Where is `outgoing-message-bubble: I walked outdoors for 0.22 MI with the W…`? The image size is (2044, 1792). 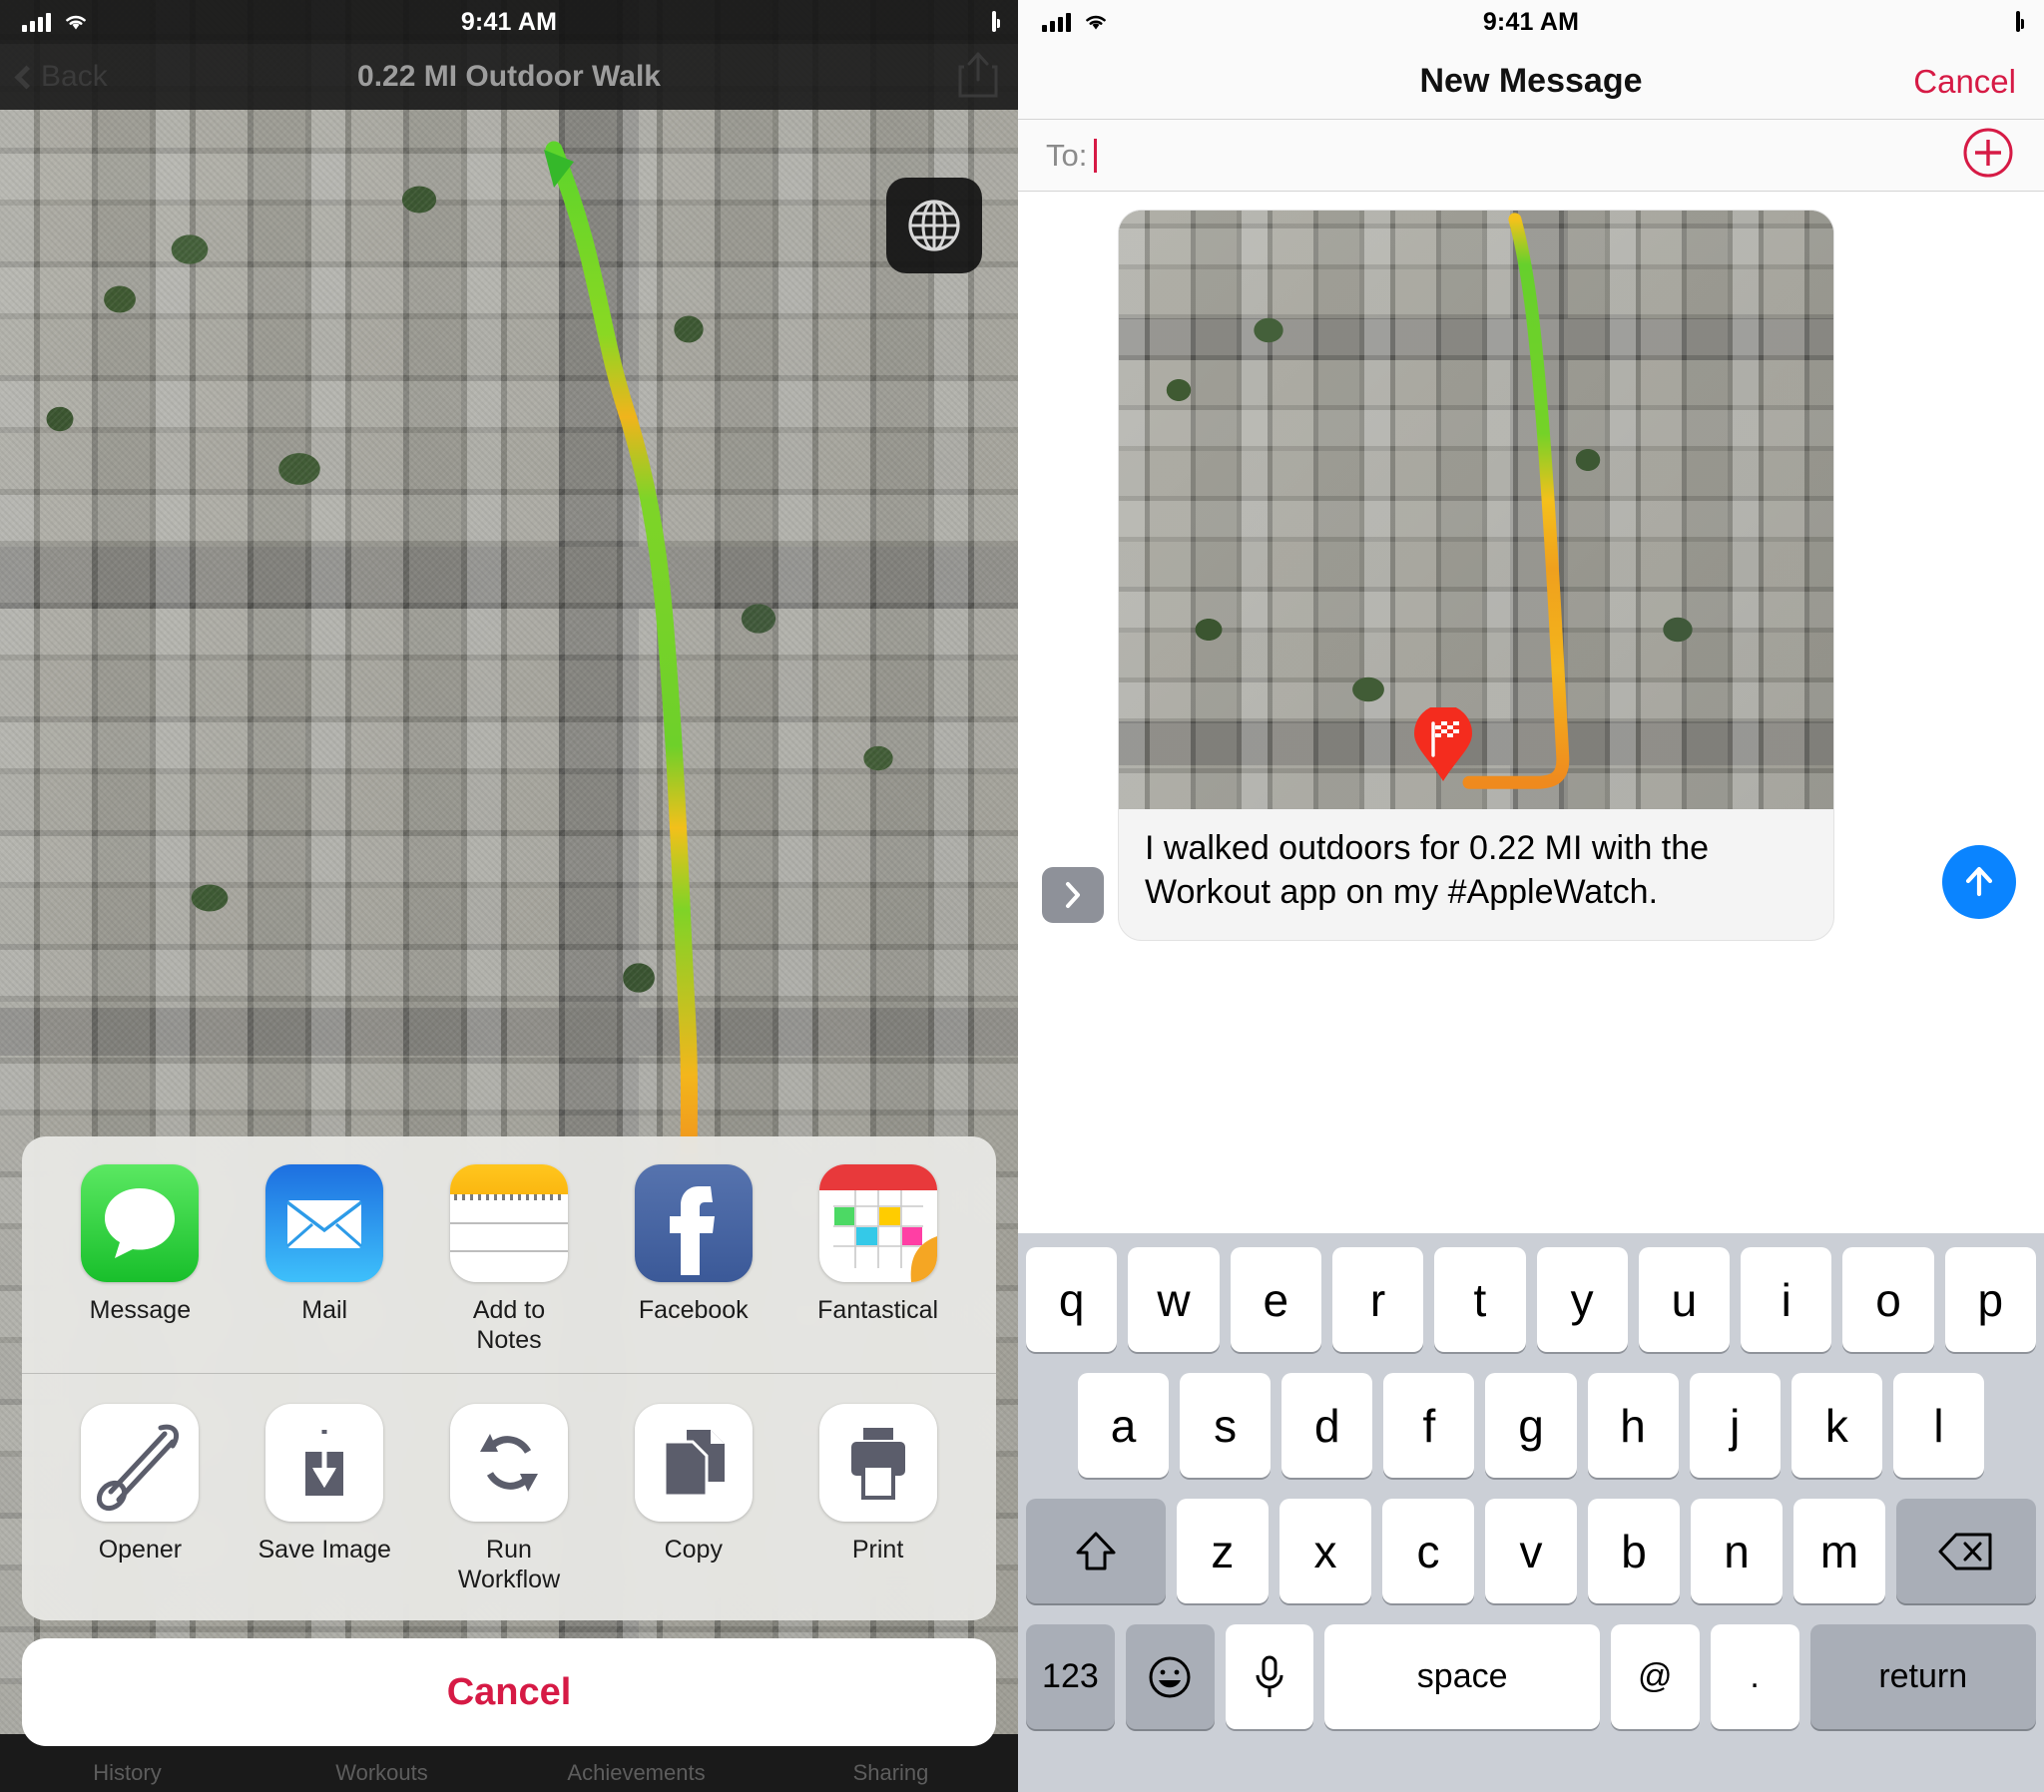
outgoing-message-bubble: I walked outdoors for 0.22 MI with the W… is located at coordinates (1476, 576).